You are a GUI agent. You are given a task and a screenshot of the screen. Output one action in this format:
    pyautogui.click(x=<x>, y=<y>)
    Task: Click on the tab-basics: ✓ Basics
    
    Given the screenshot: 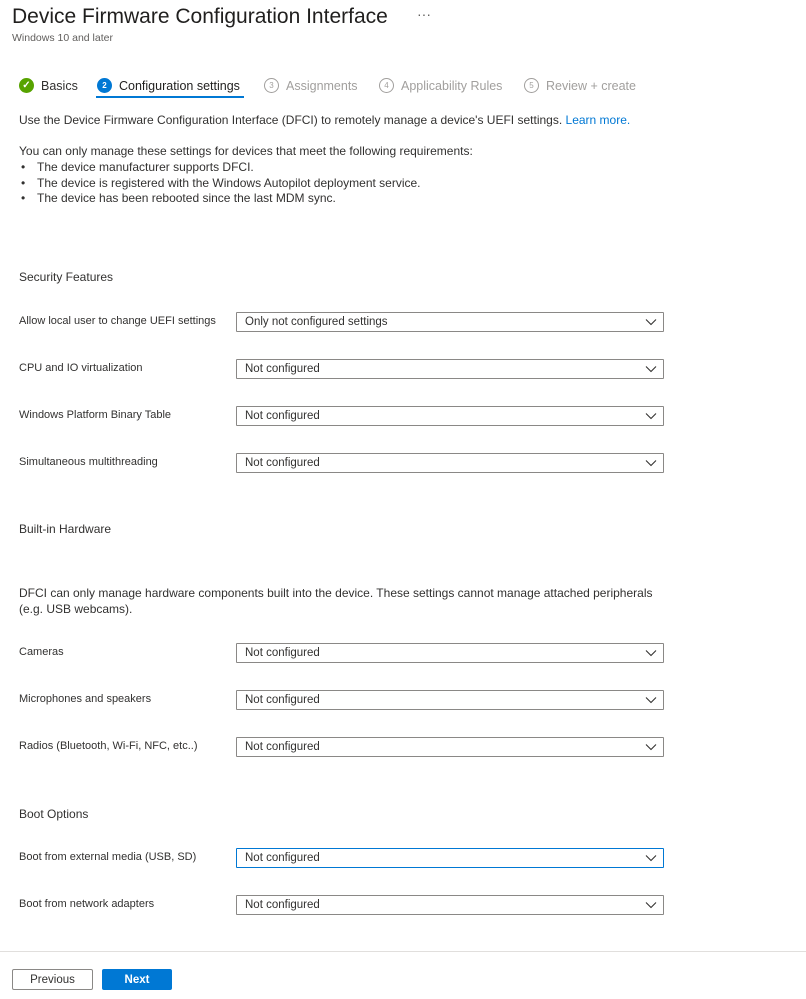 What is the action you would take?
    pyautogui.click(x=48, y=85)
    